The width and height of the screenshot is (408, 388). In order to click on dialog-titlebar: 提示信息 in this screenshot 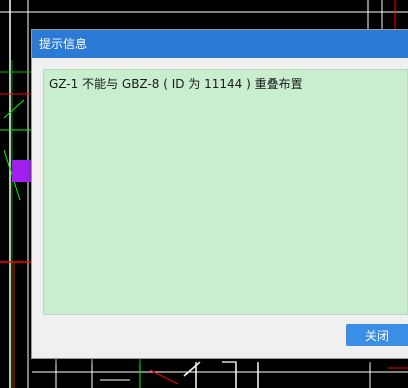, I will do `click(220, 44)`.